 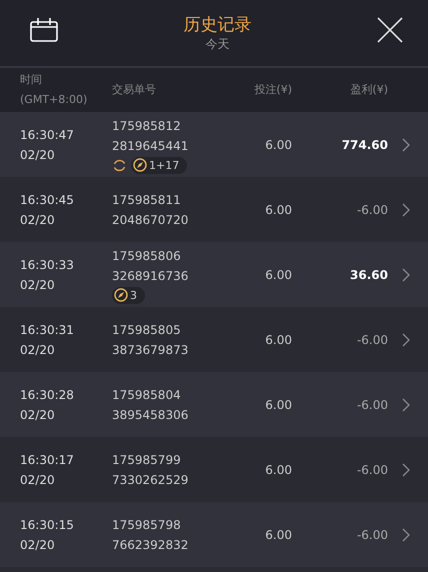 I want to click on order-number: 175985798, so click(x=147, y=525).